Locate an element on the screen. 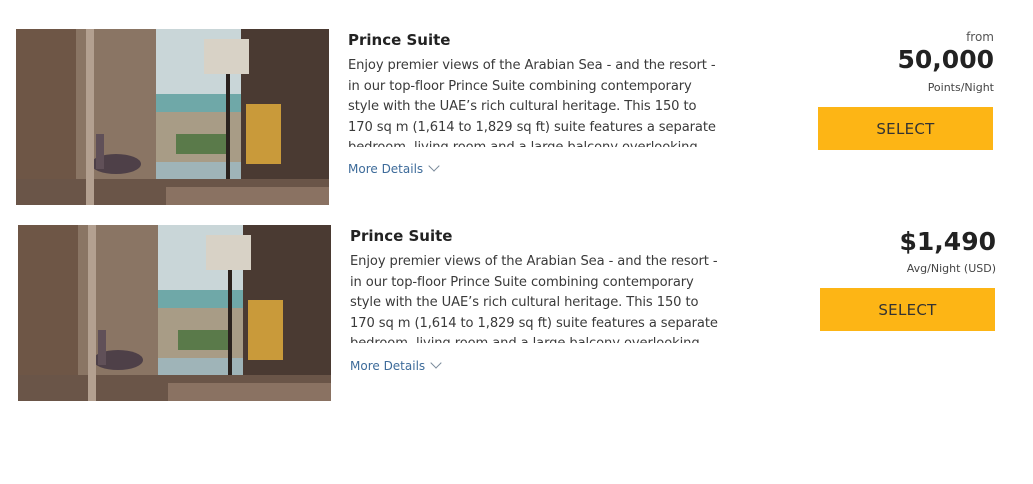 The image size is (1033, 484). price-unit: Avg/Night (USD) is located at coordinates (951, 268).